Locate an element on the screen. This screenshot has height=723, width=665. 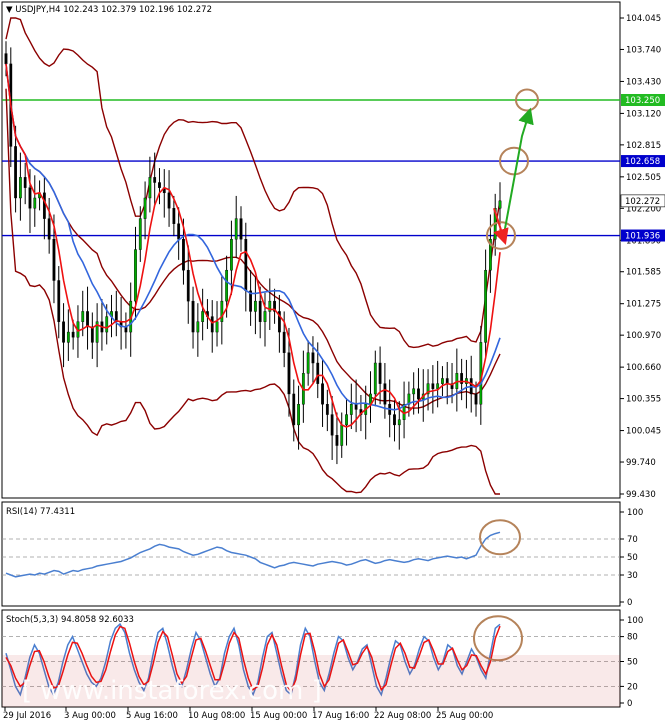
indicator-tick-label: 100 is located at coordinates (635, 621).